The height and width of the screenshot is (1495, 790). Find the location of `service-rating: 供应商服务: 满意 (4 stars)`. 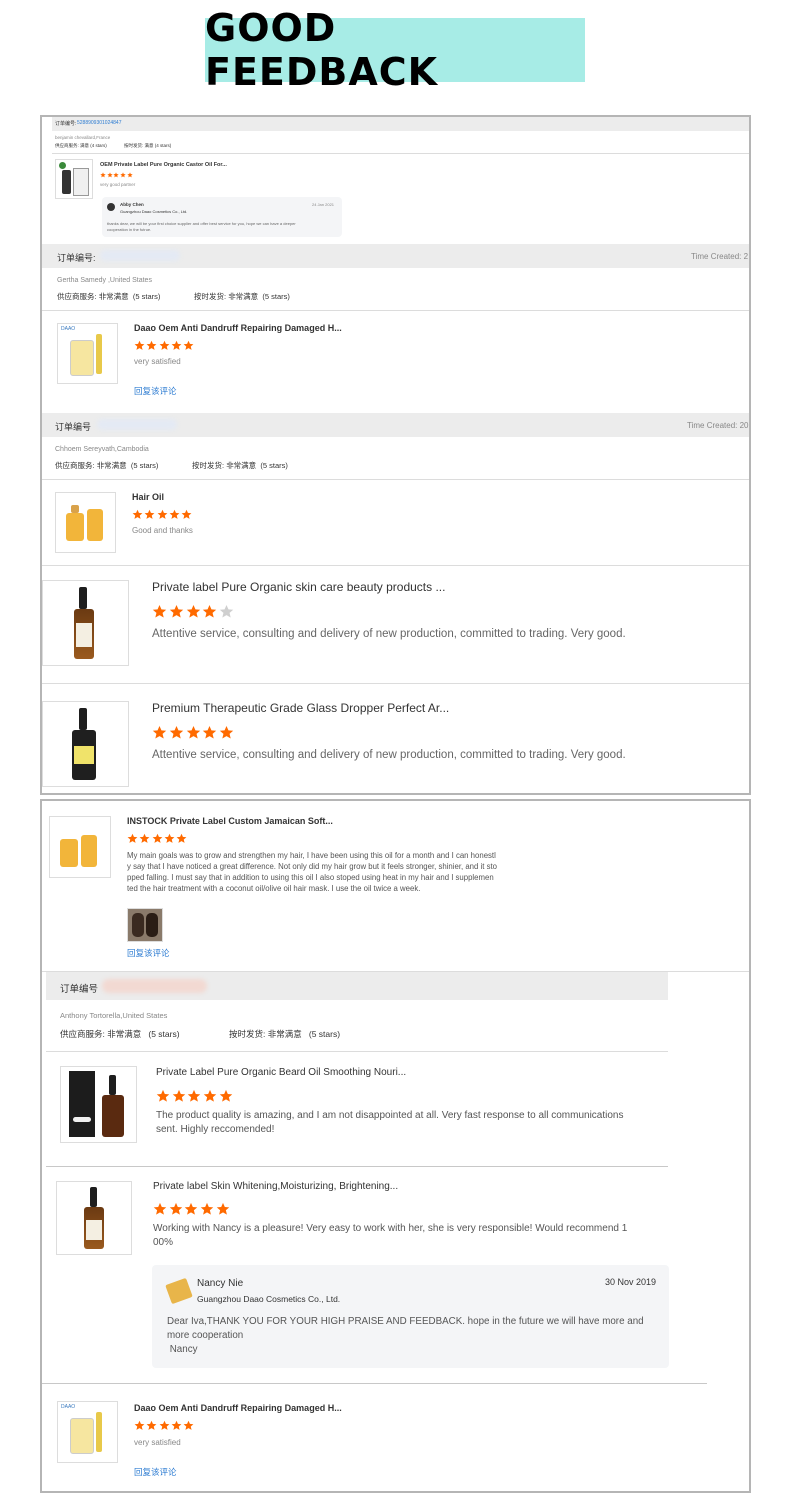

service-rating: 供应商服务: 满意 (4 stars) is located at coordinates (81, 145).